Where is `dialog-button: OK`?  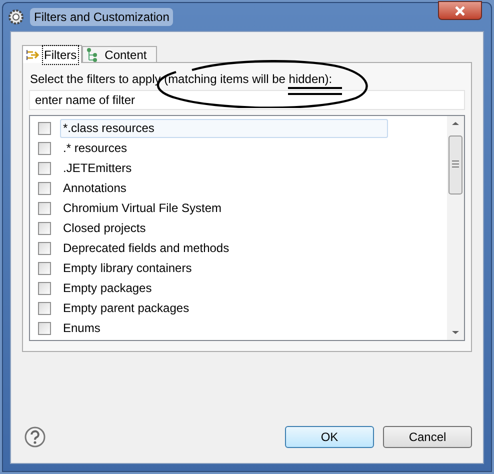 dialog-button: OK is located at coordinates (329, 437).